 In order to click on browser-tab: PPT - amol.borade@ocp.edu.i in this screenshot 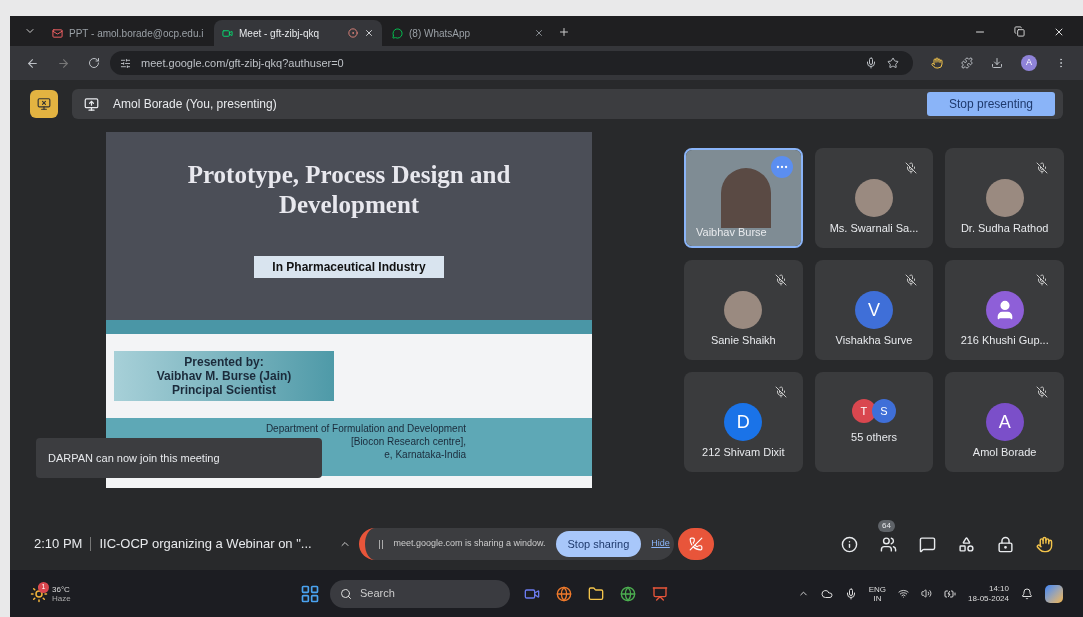, I will do `click(128, 33)`.